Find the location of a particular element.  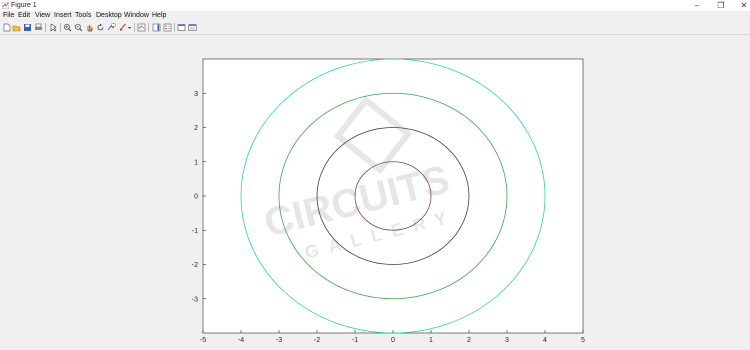

hide-plot-tools-icon is located at coordinates (181, 27).